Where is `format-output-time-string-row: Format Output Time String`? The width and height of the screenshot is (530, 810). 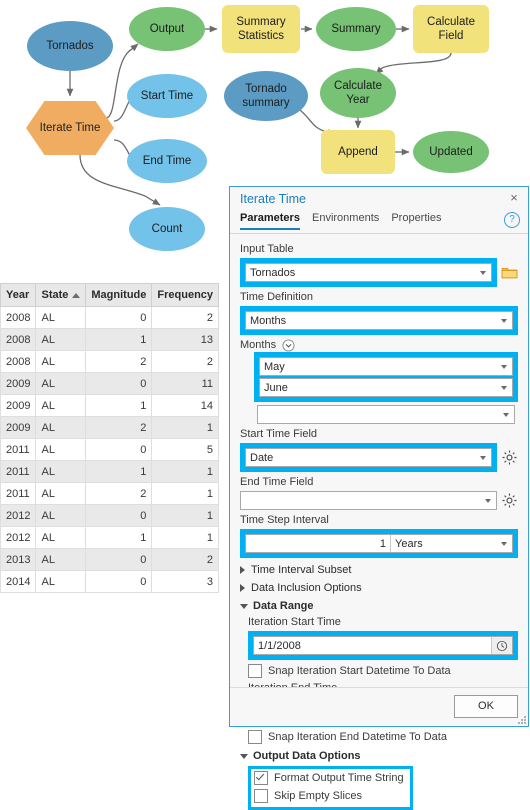
format-output-time-string-row: Format Output Time String is located at coordinates (329, 778).